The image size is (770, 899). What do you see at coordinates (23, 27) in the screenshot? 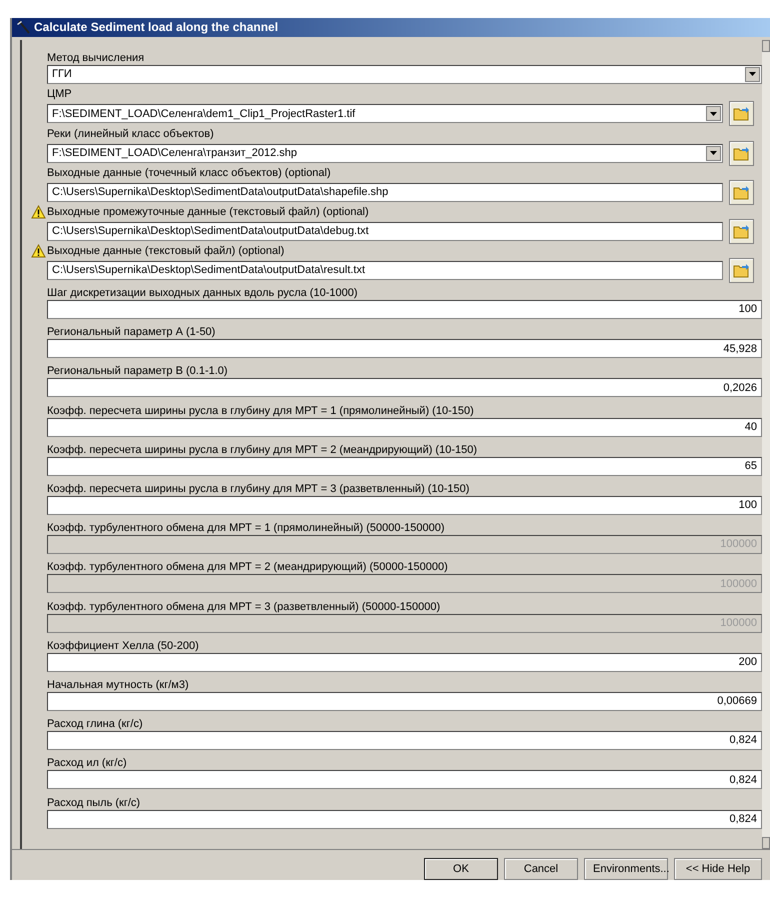
I see `hammer-icon` at bounding box center [23, 27].